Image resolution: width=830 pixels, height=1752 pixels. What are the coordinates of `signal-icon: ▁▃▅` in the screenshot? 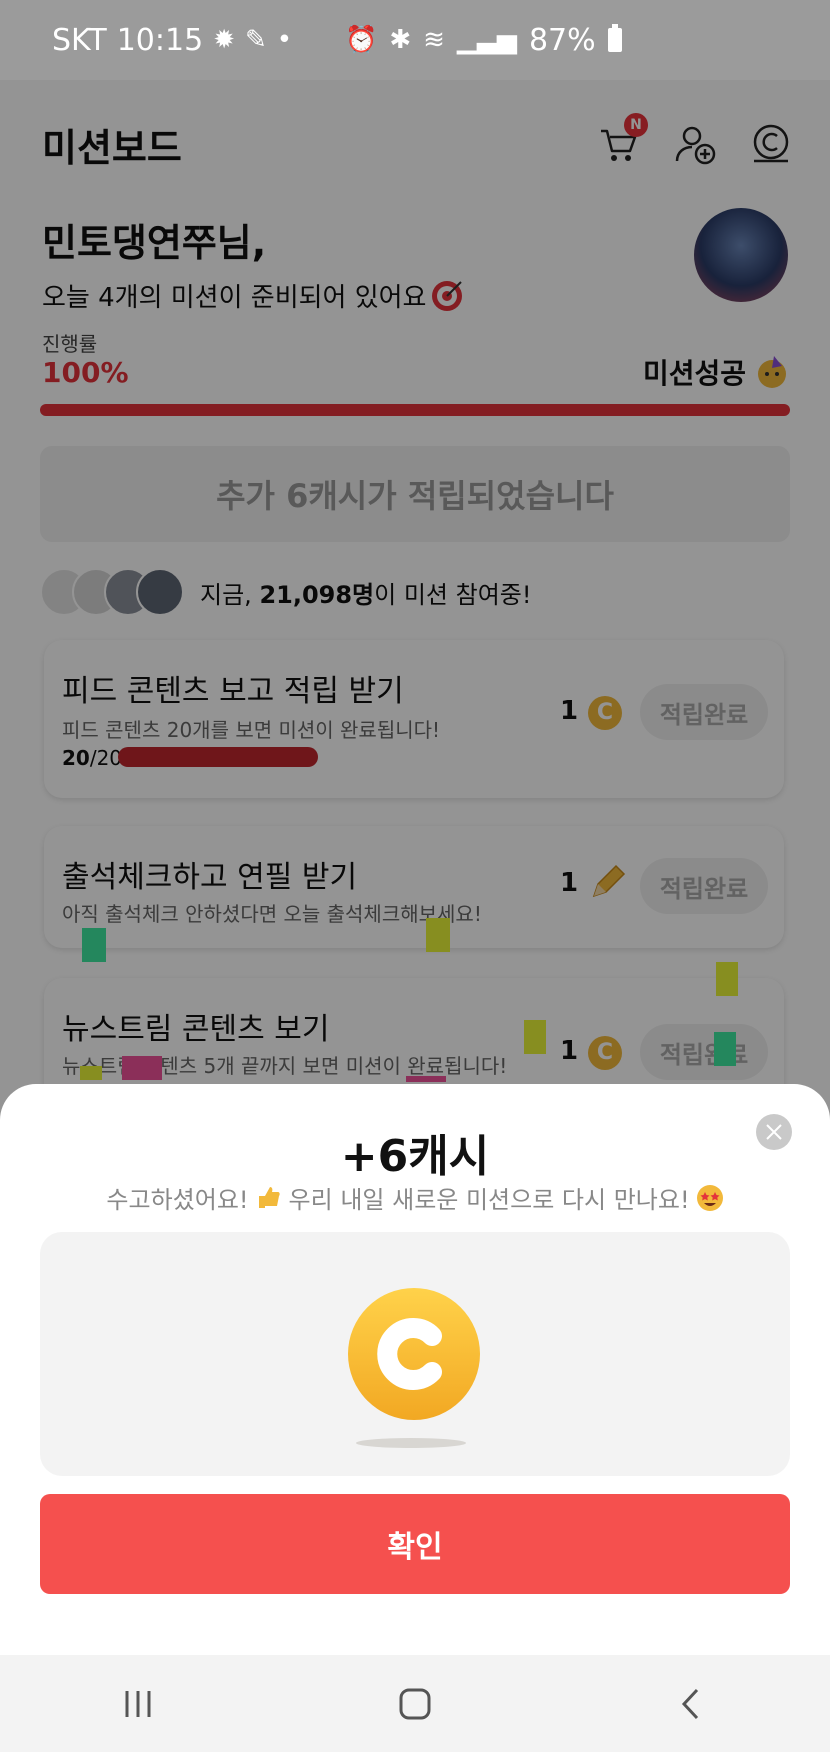 It's located at (486, 40).